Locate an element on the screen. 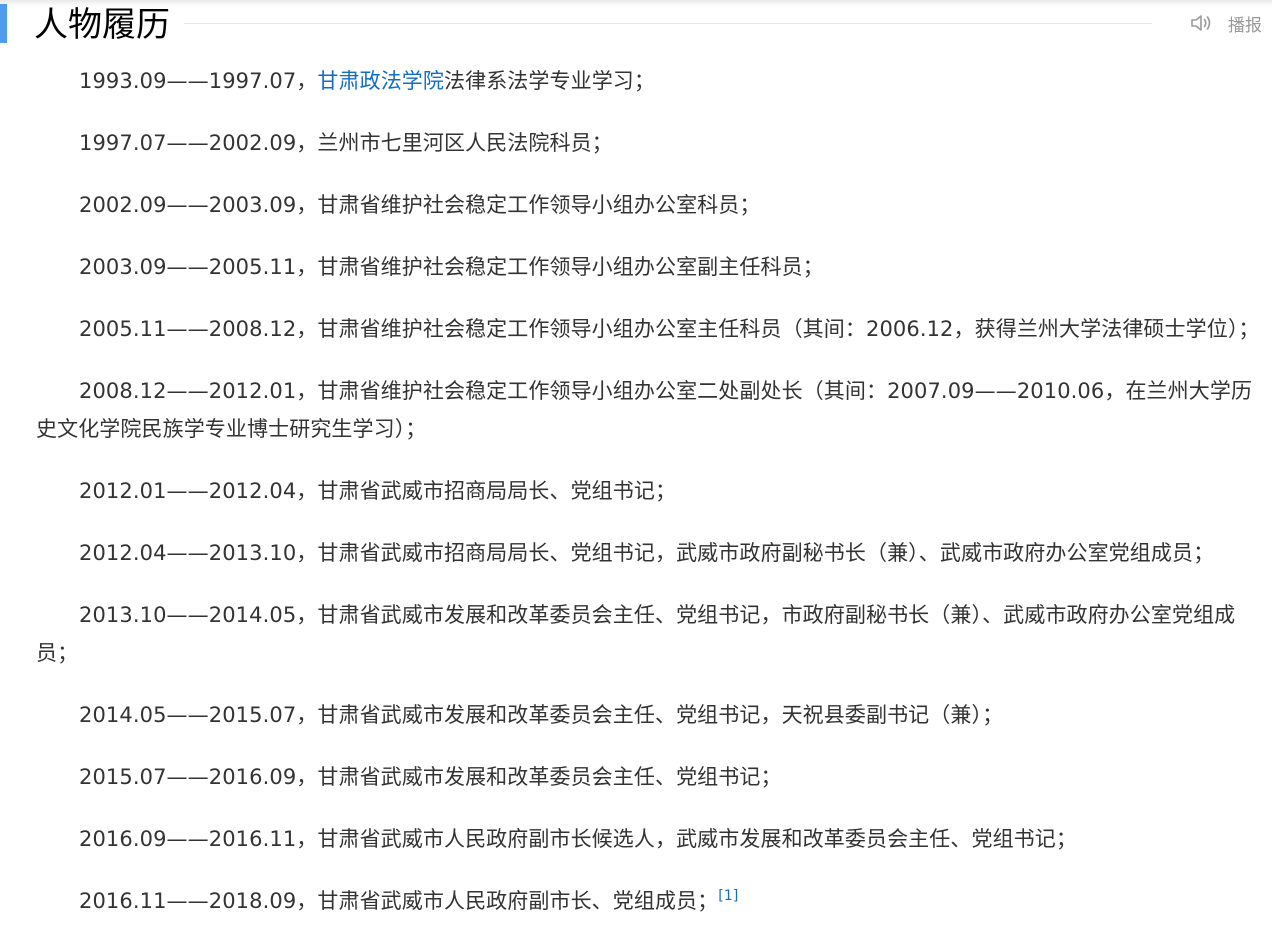 The image size is (1272, 944). reference-link: [1] is located at coordinates (728, 896).